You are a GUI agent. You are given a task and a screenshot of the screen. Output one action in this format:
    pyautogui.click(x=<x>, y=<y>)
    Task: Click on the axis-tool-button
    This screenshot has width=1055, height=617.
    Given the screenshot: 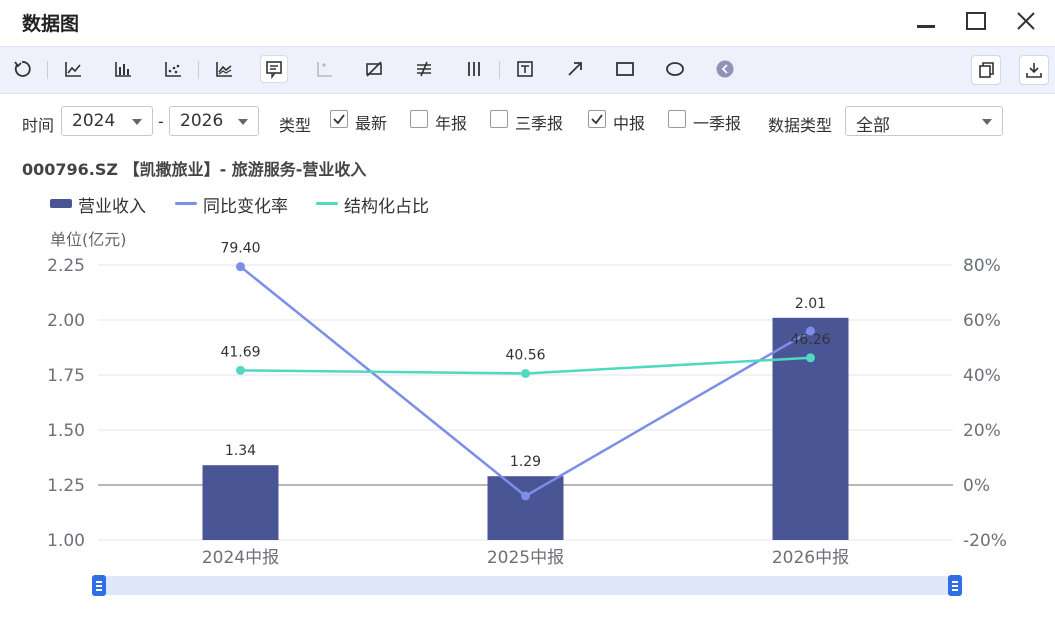 What is the action you would take?
    pyautogui.click(x=324, y=69)
    